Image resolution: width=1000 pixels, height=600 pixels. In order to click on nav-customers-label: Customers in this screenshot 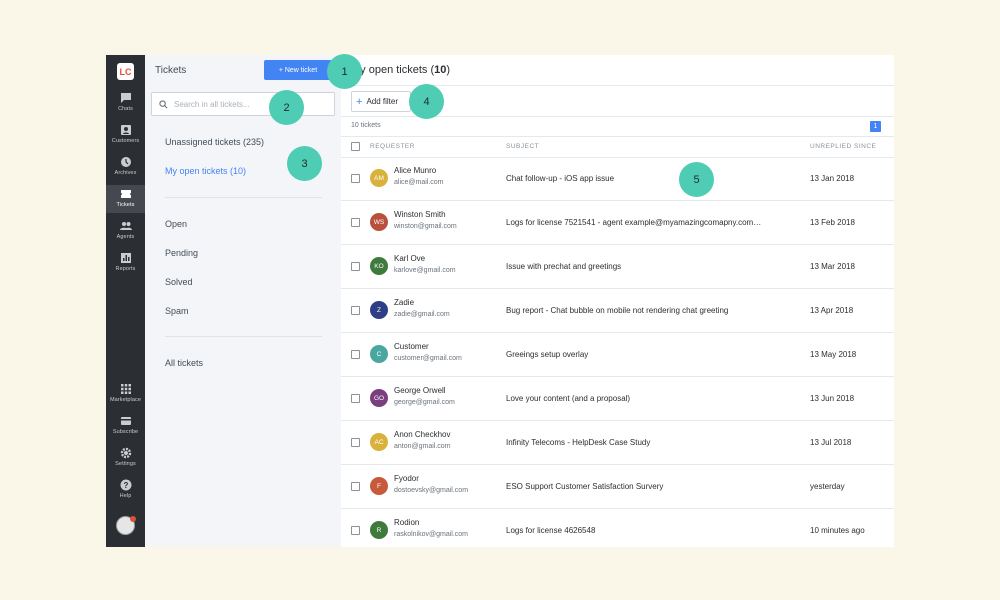, I will do `click(125, 141)`.